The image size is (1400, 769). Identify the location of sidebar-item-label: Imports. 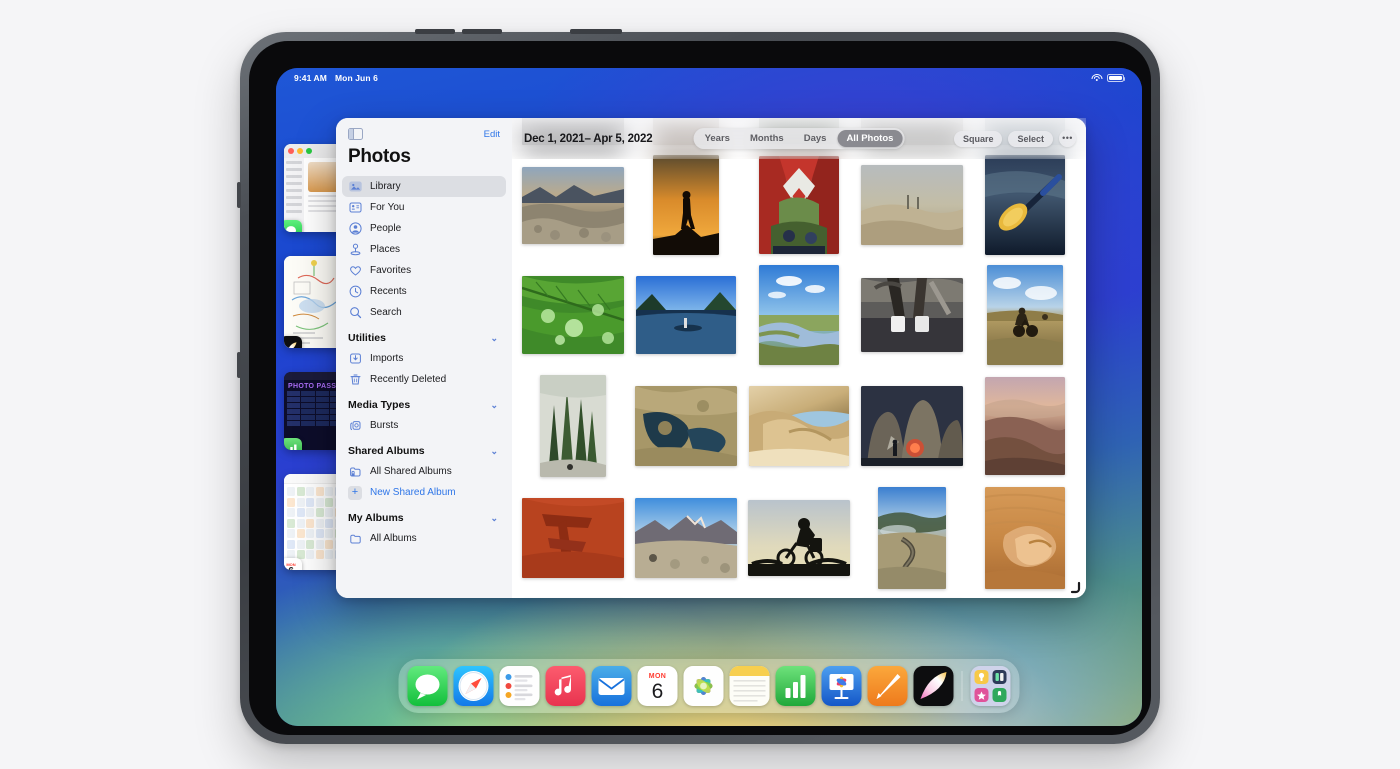
(387, 358).